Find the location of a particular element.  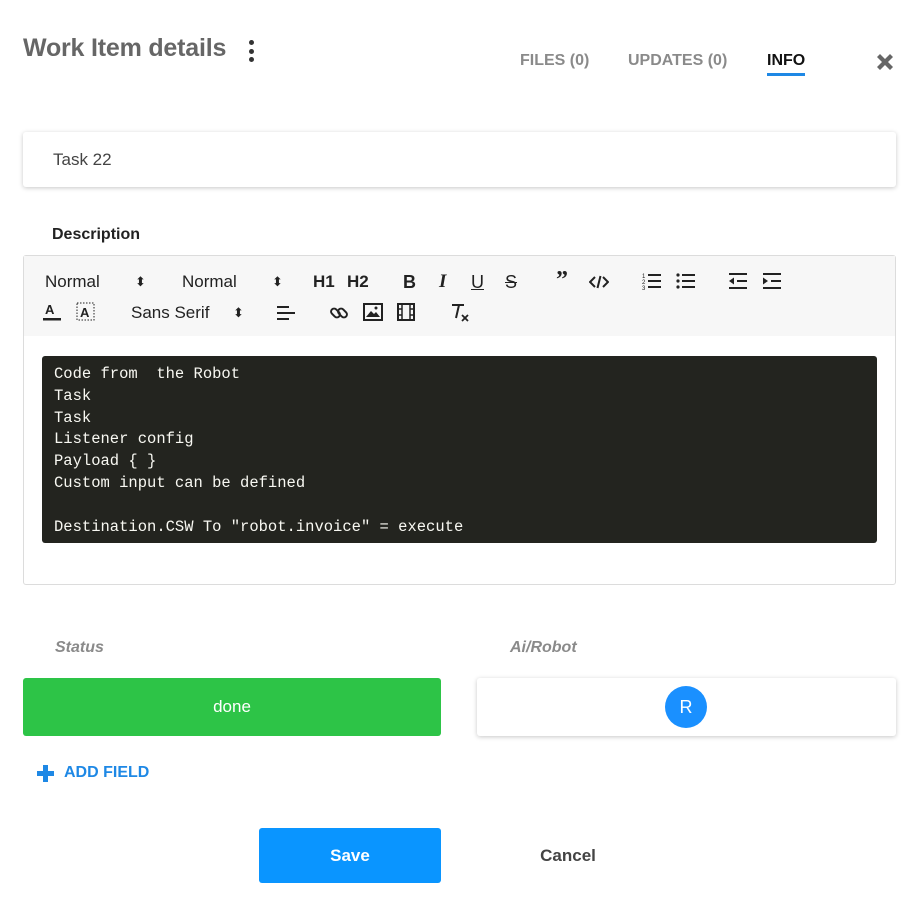

size-select: Normal ⬍ is located at coordinates (232, 282).